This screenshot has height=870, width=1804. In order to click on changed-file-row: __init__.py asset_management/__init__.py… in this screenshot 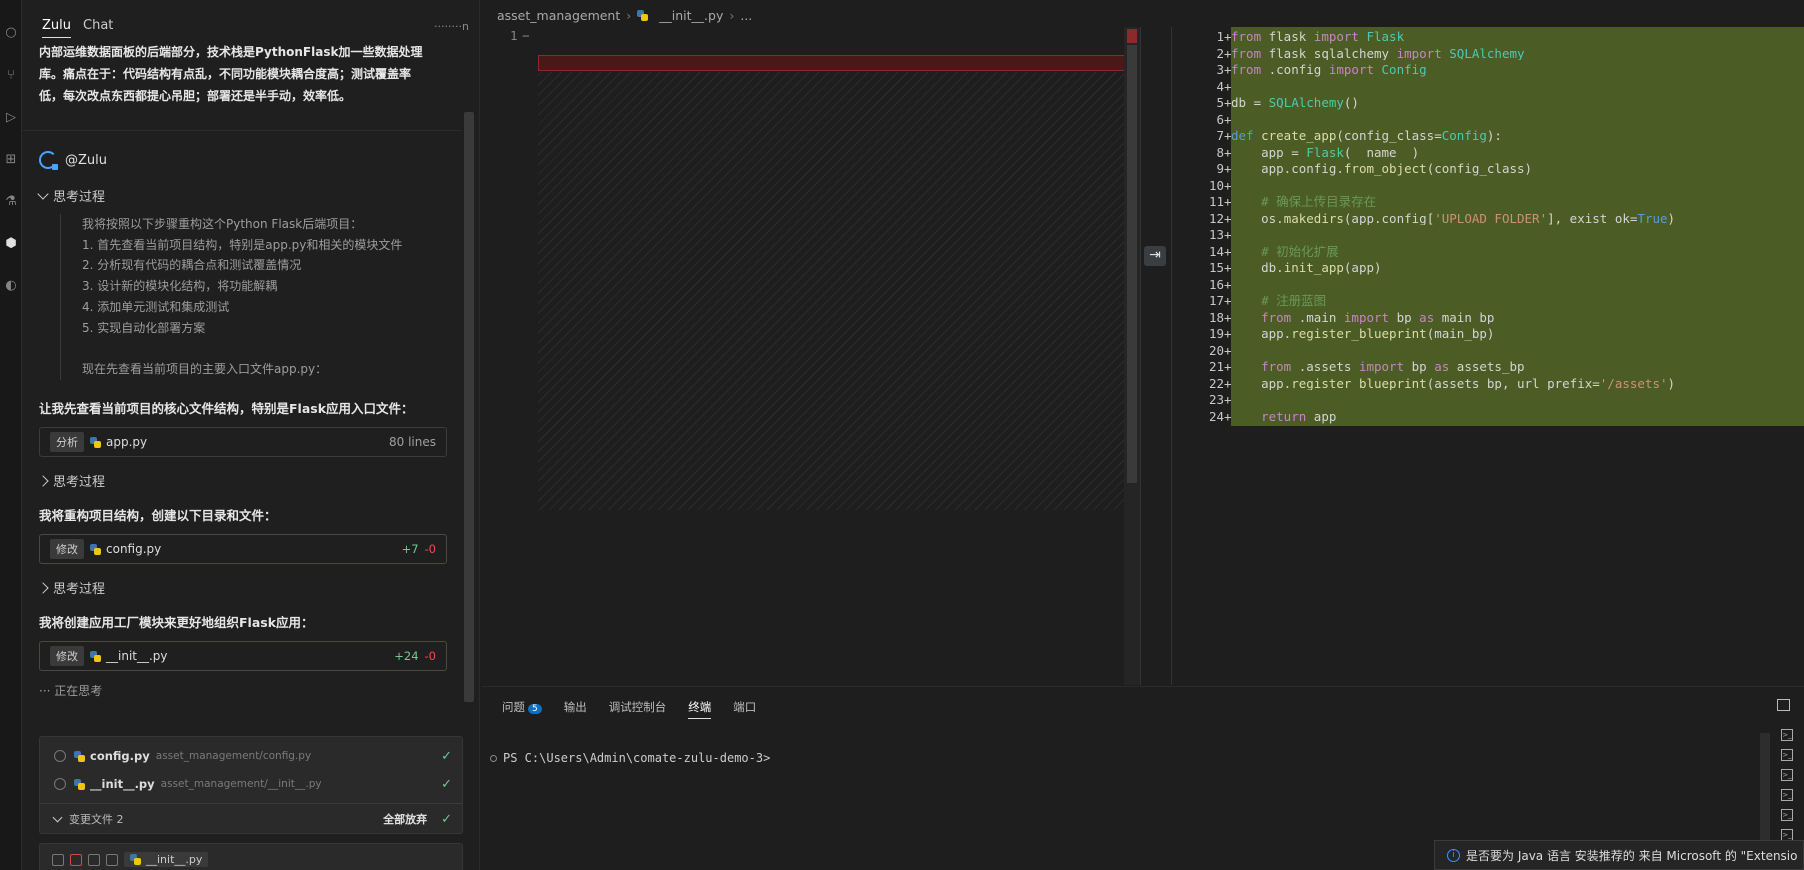, I will do `click(253, 784)`.